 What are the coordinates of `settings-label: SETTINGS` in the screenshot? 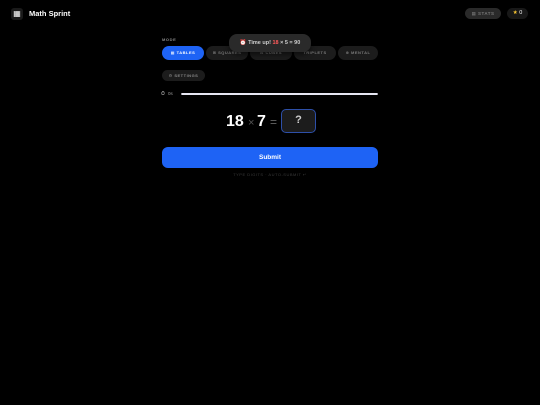 It's located at (186, 75).